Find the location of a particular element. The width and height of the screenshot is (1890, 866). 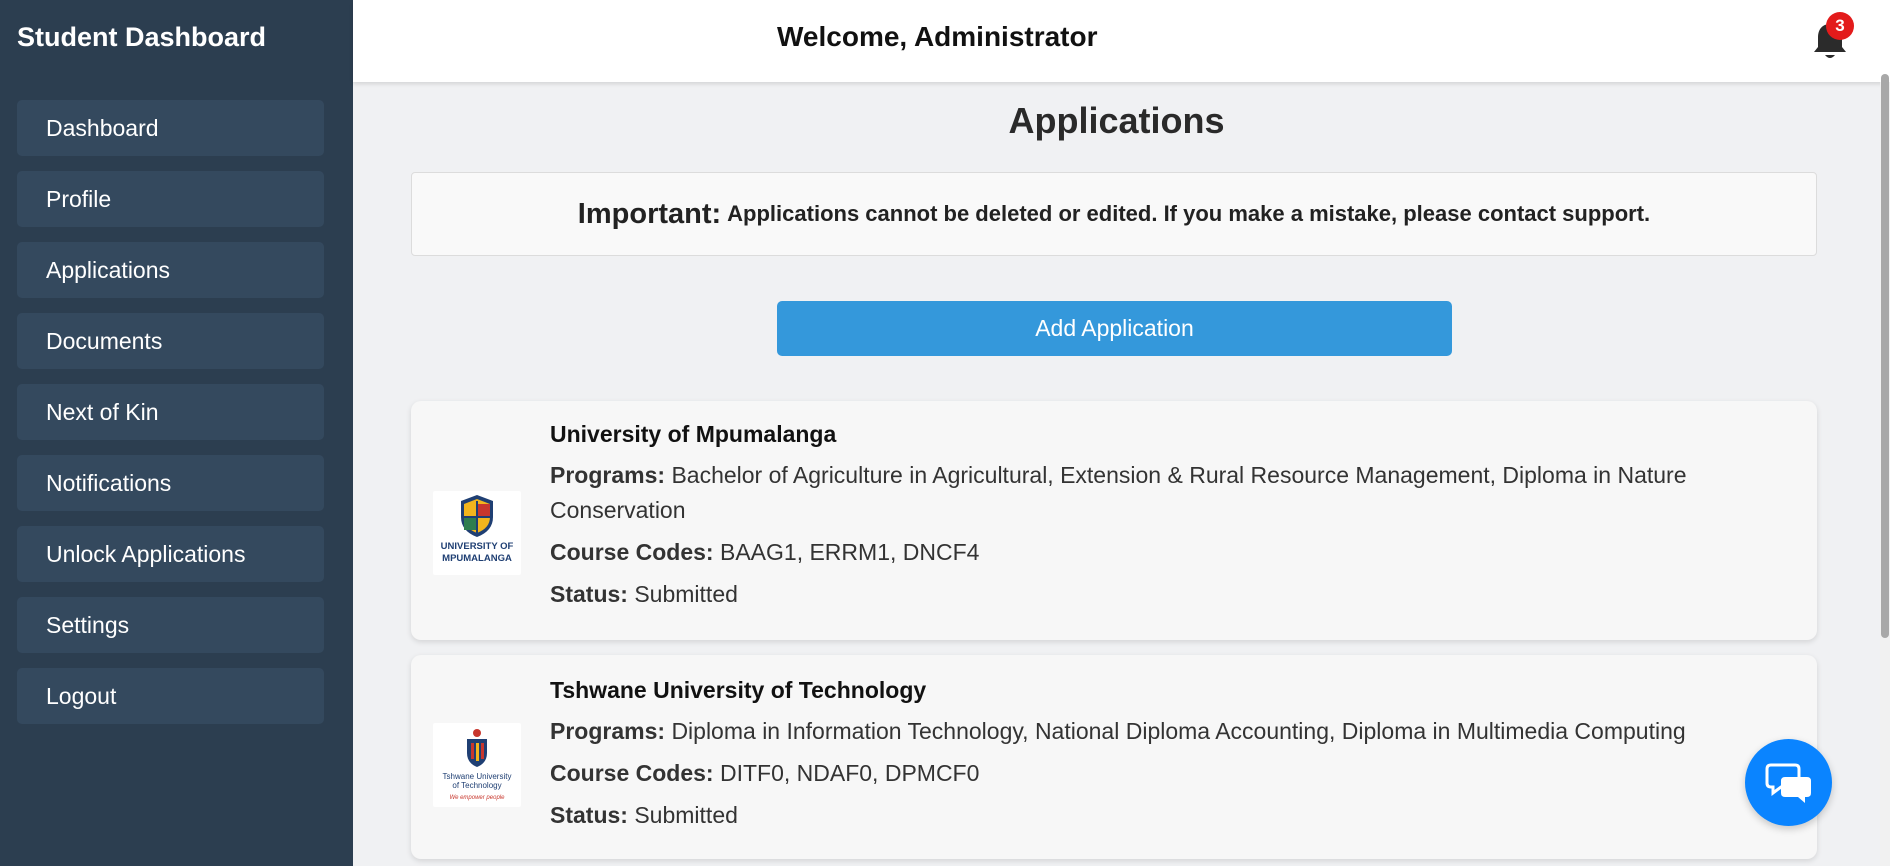

university-name: Tshwane University of Technology is located at coordinates (738, 690).